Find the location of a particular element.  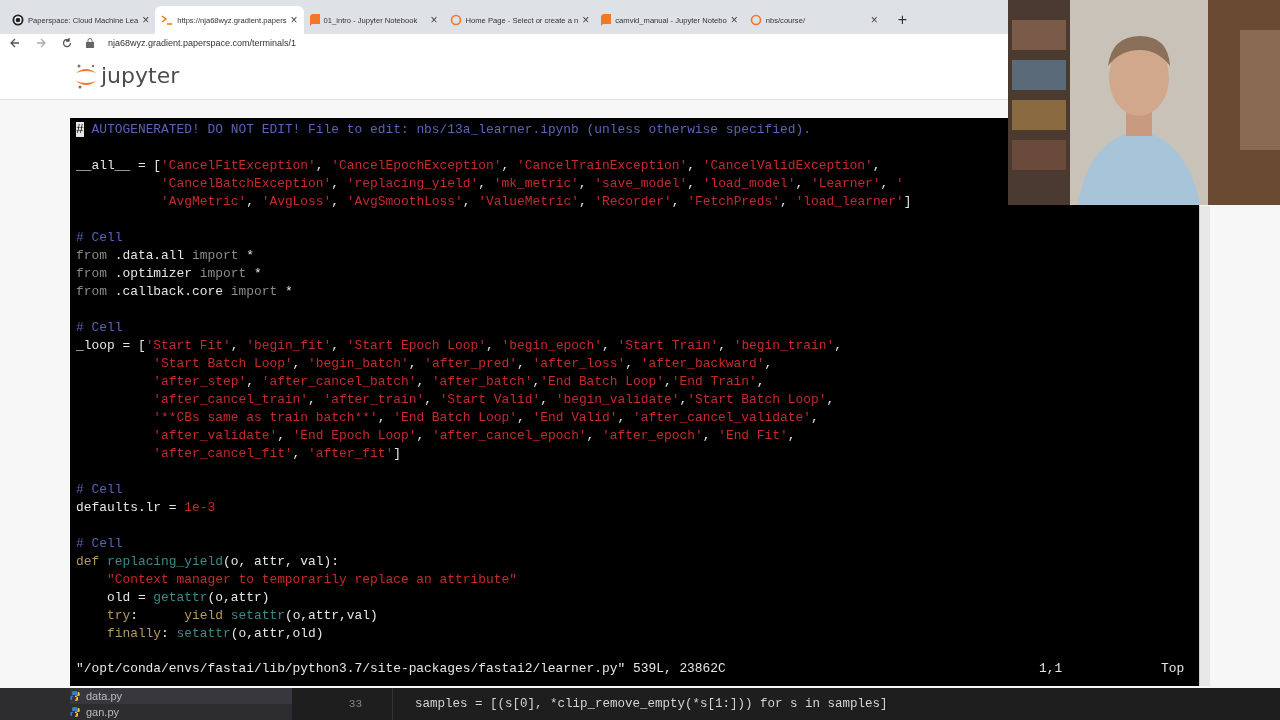

jupyter-logo-icon is located at coordinates (86, 75).